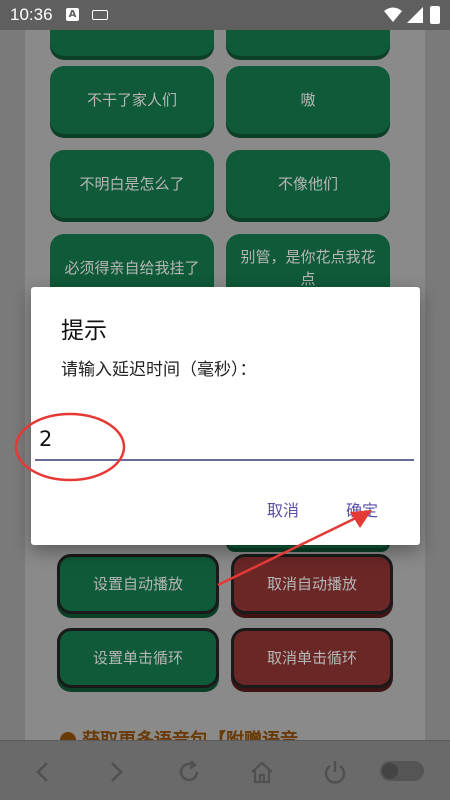  I want to click on keyboard-icon, so click(100, 15).